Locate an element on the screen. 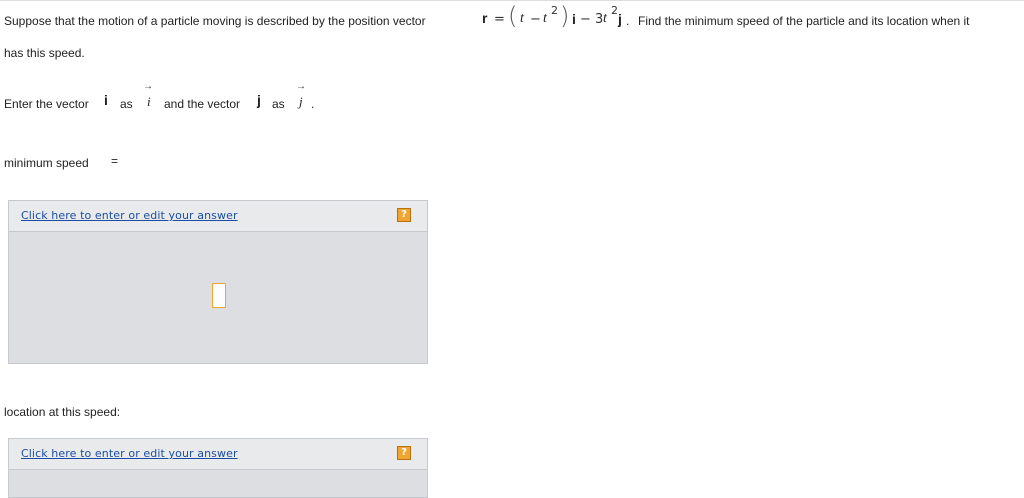 Image resolution: width=1024 pixels, height=498 pixels. instruction-j-bold: j is located at coordinates (259, 100).